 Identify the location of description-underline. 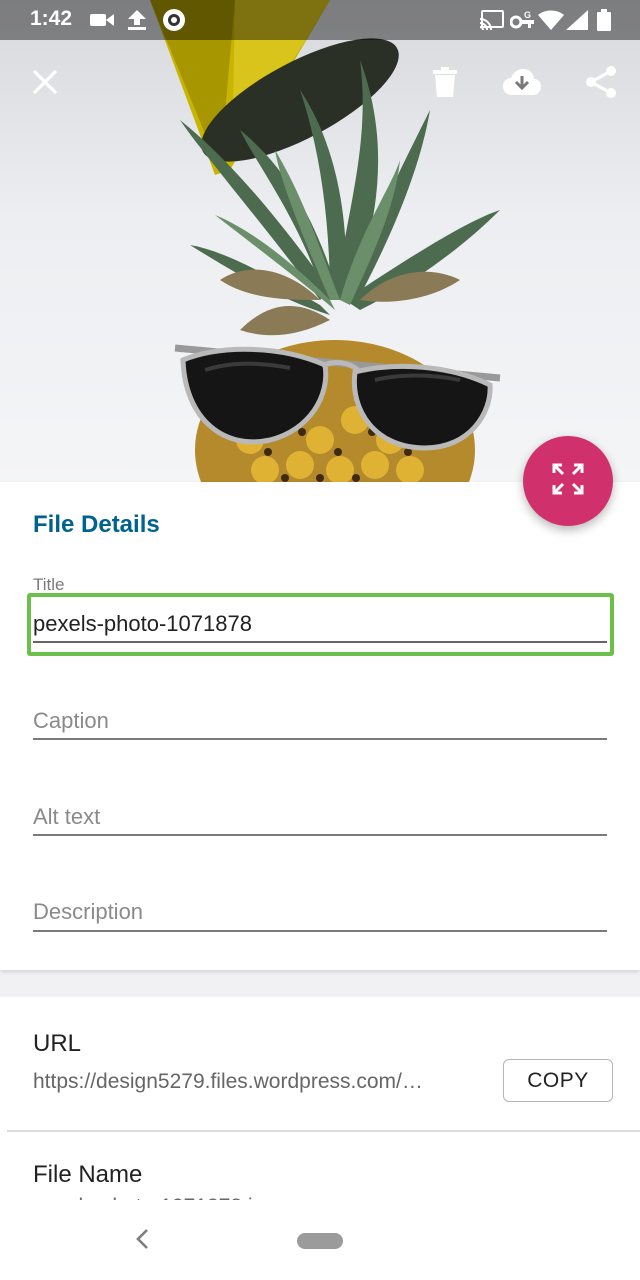
(320, 931).